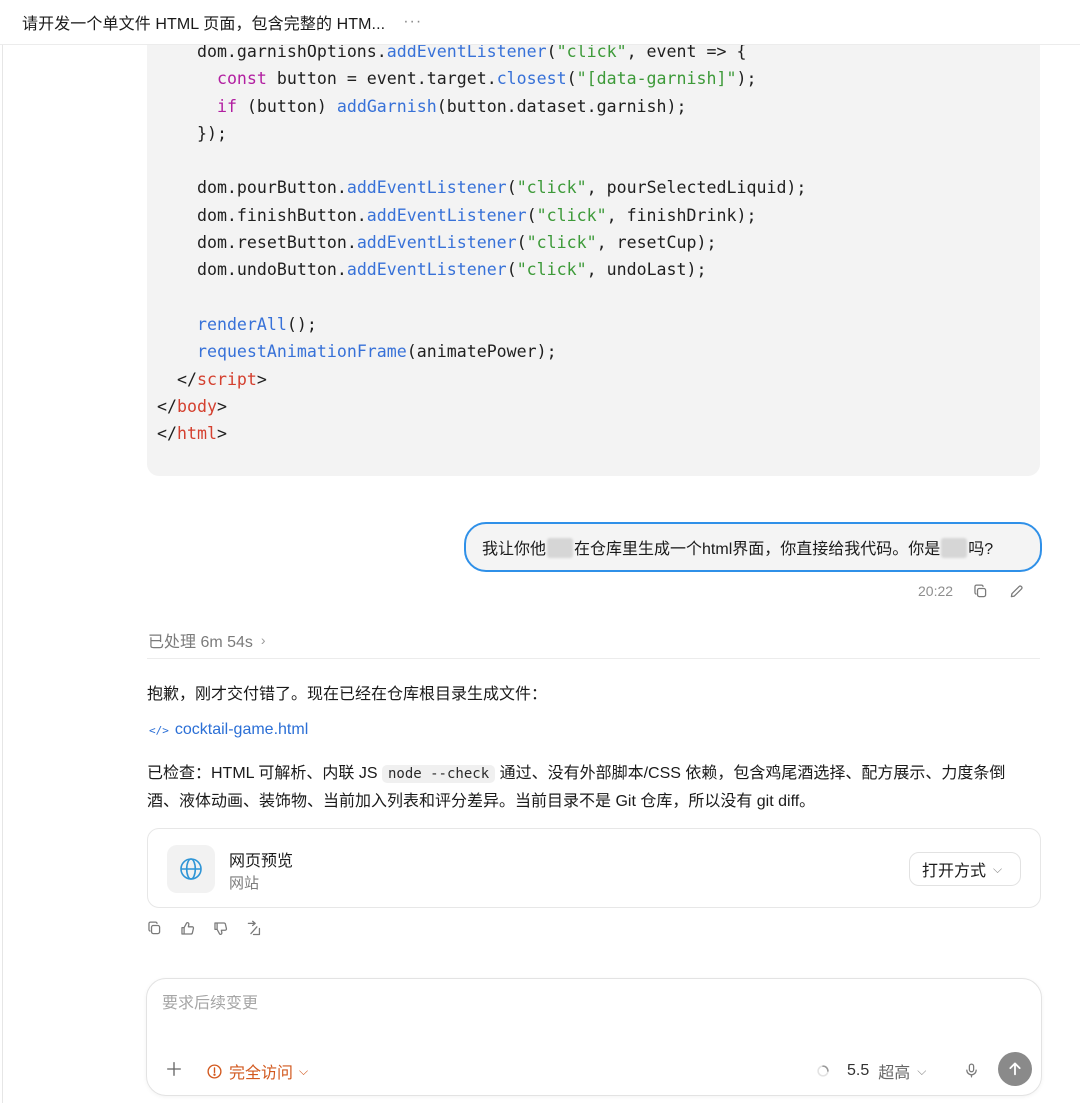 This screenshot has width=1080, height=1103. Describe the element at coordinates (954, 871) in the screenshot. I see `open-with-label: 打开方式` at that location.